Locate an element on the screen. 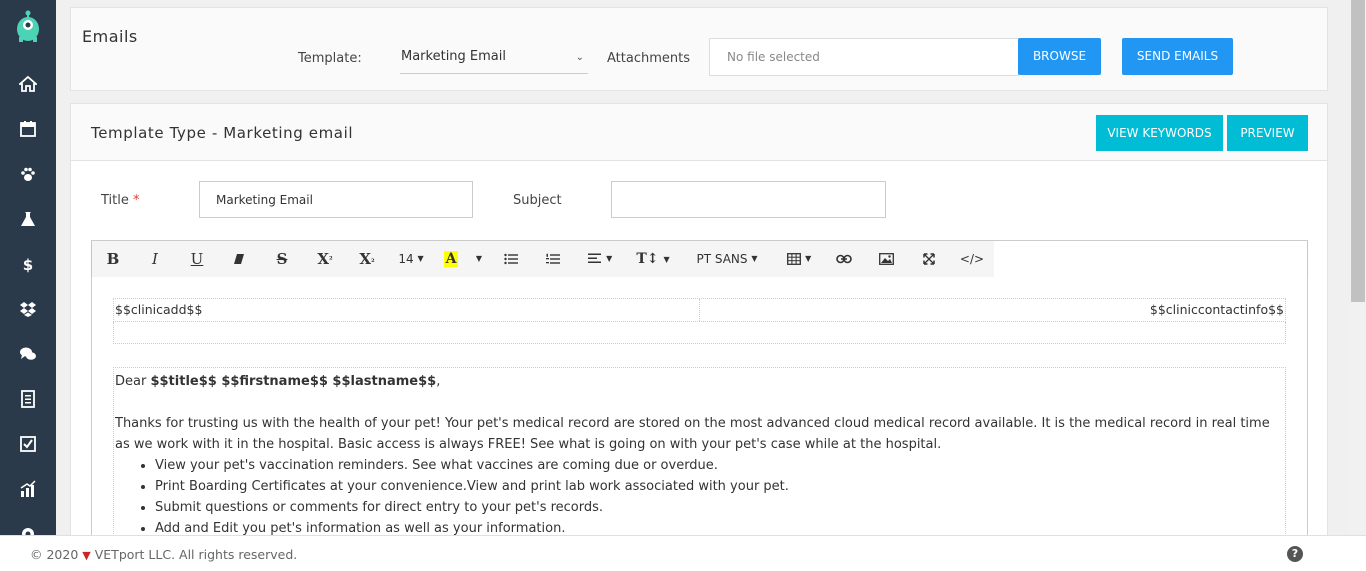  copyright-prefix: © 2020 is located at coordinates (54, 554).